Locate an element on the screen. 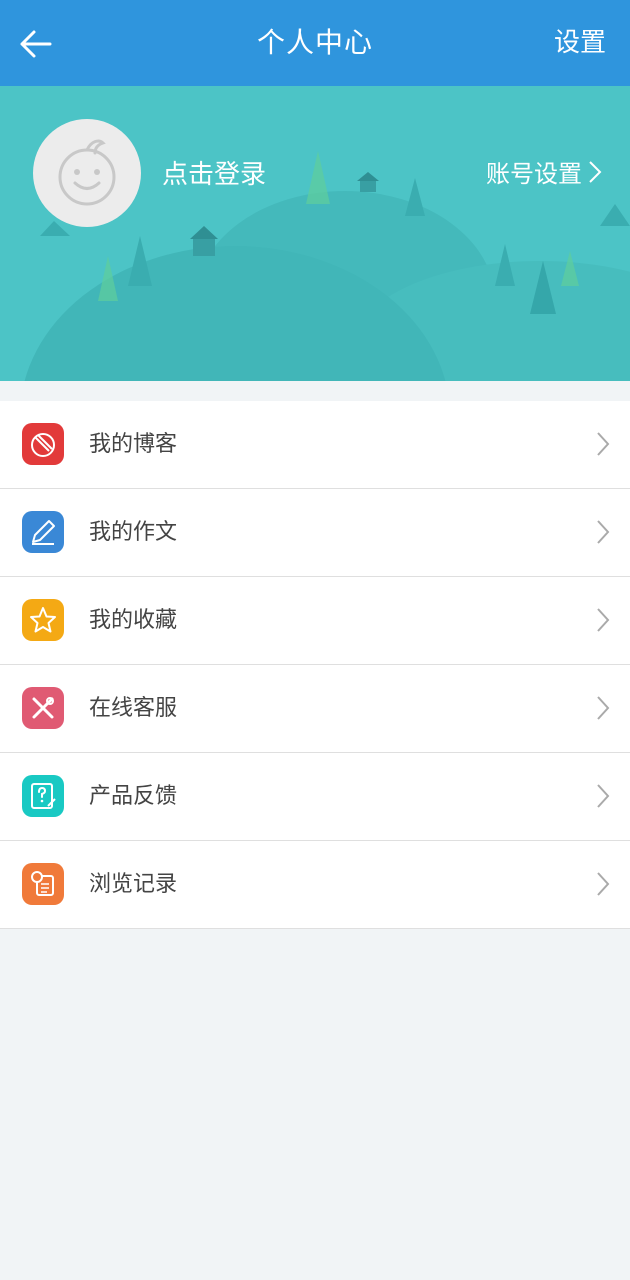 This screenshot has width=630, height=1280. top-bar: 个人中心 设置 is located at coordinates (315, 43).